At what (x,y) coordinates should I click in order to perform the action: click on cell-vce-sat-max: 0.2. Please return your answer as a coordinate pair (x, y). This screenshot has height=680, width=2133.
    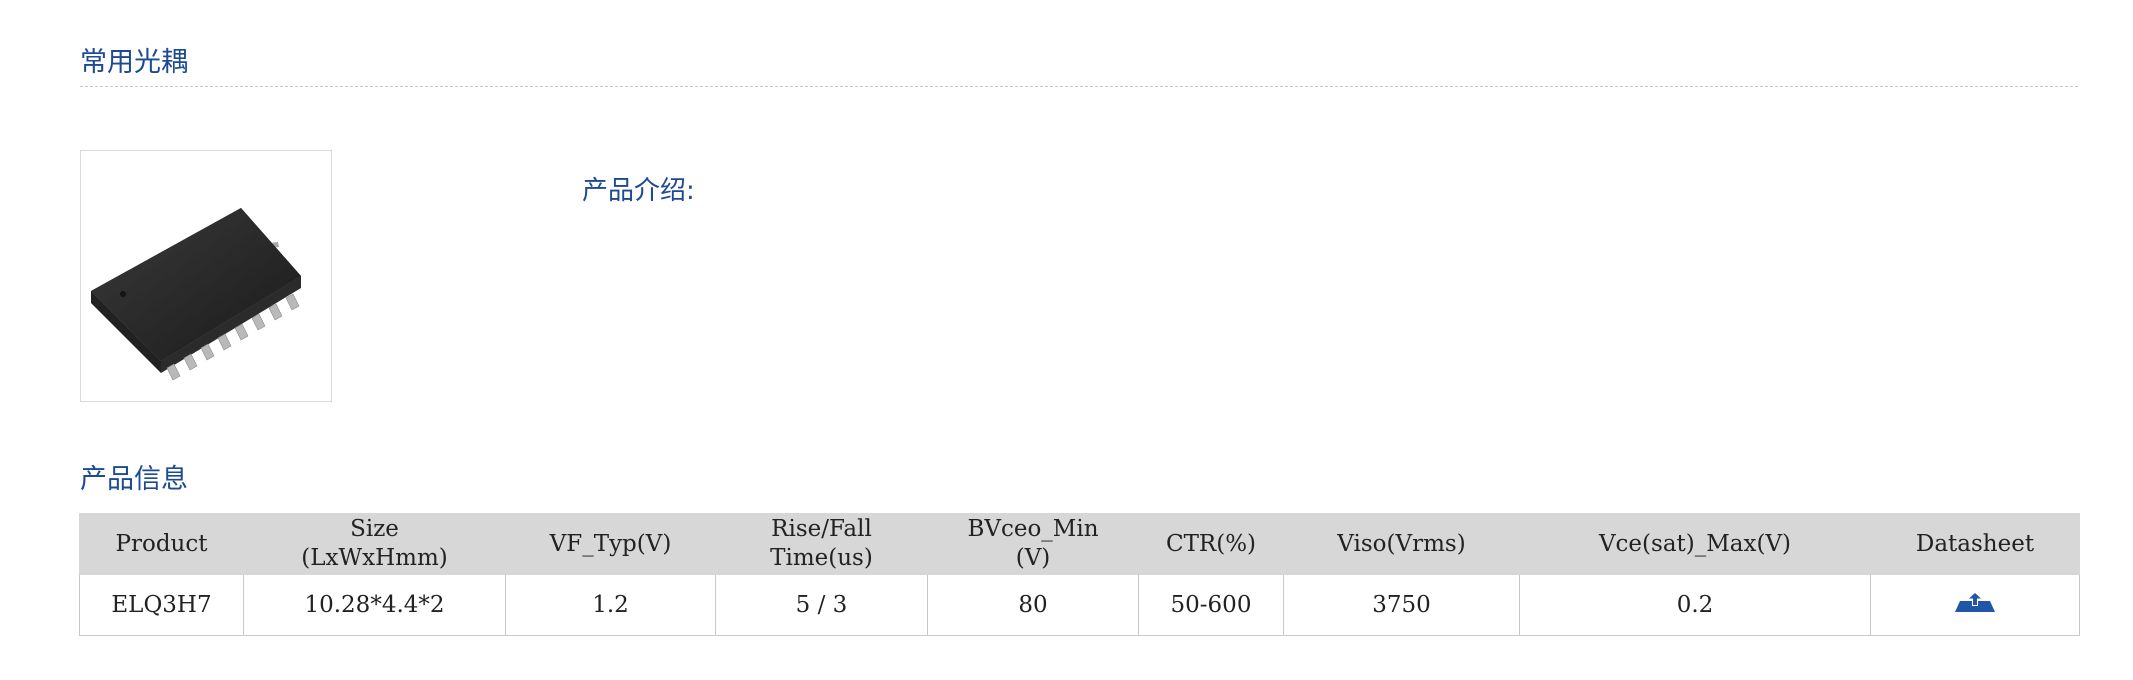
    Looking at the image, I should click on (1695, 605).